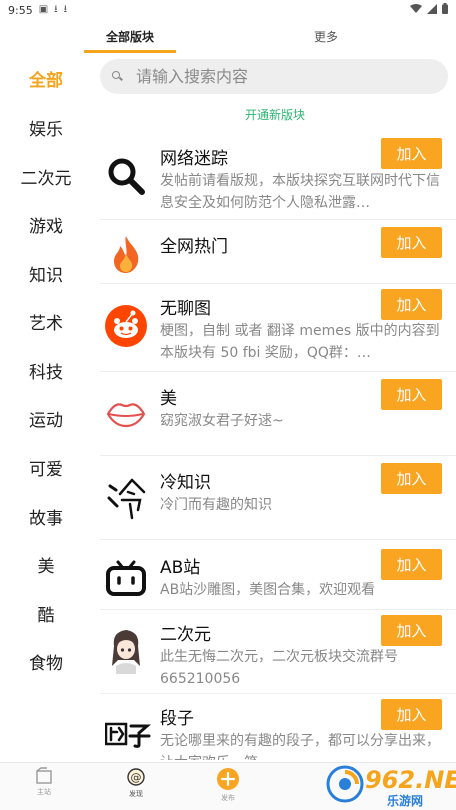 This screenshot has height=810, width=456. What do you see at coordinates (46, 516) in the screenshot?
I see `category-stories: 故事` at bounding box center [46, 516].